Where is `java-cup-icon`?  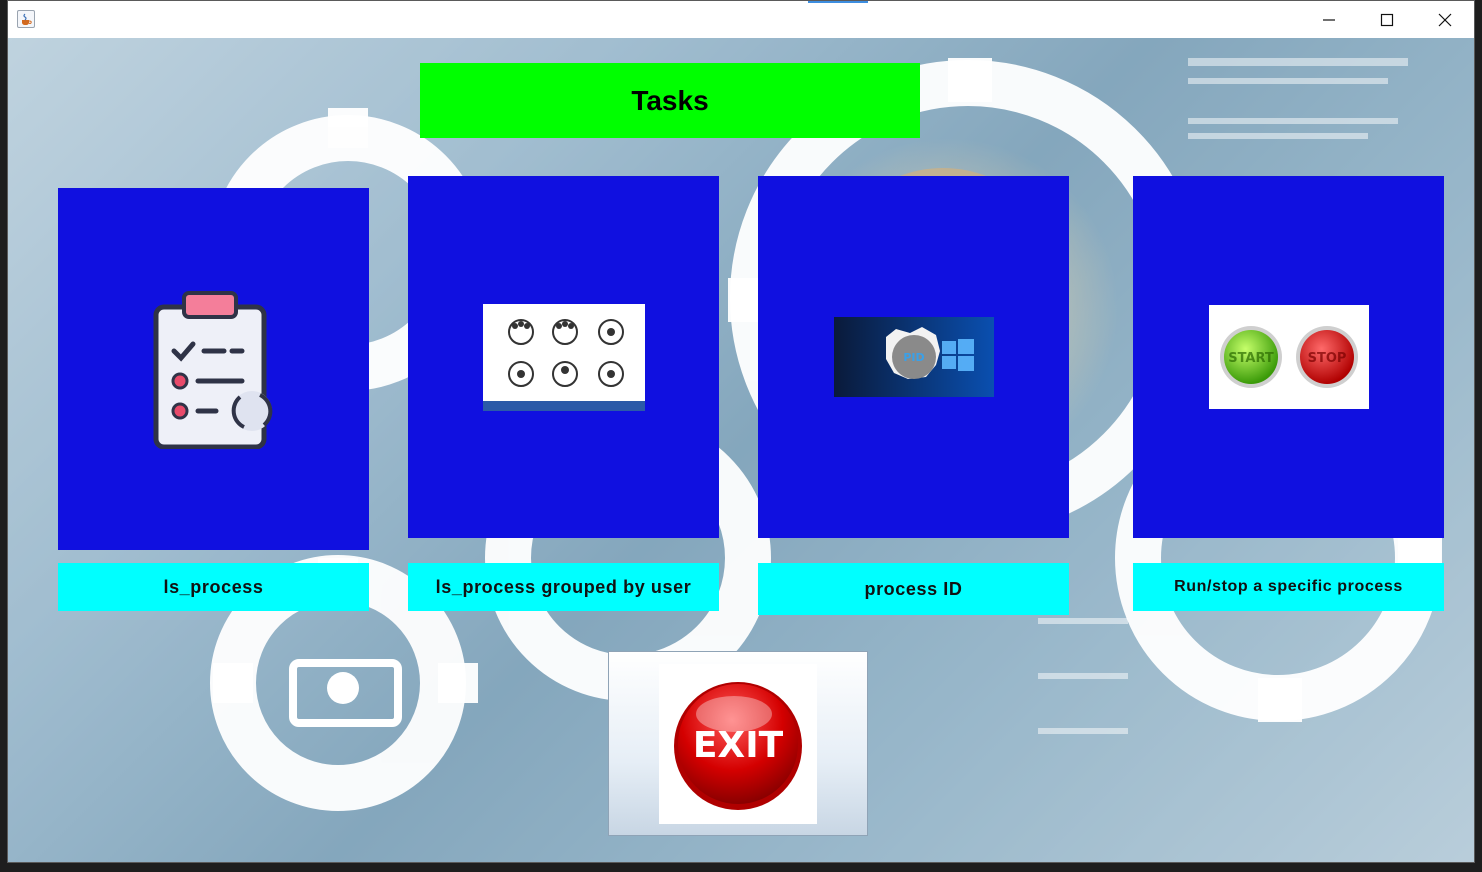
java-cup-icon is located at coordinates (26, 19).